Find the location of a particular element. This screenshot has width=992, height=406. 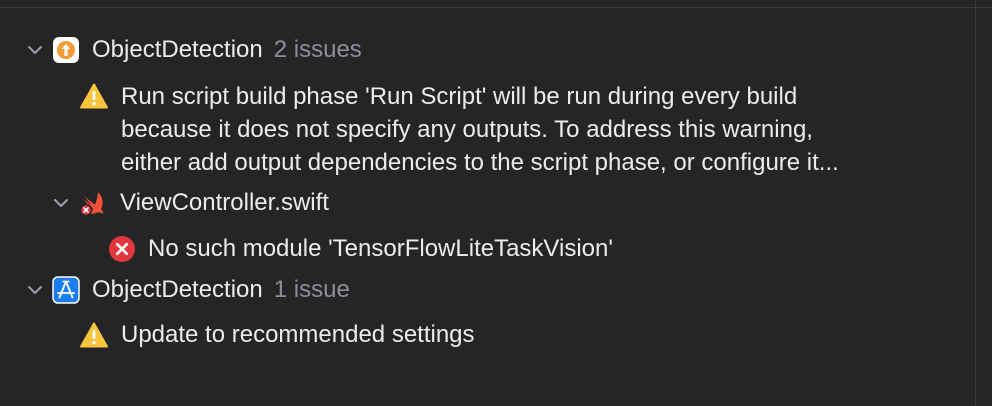

file-row: ViewController.swift is located at coordinates (189, 203).